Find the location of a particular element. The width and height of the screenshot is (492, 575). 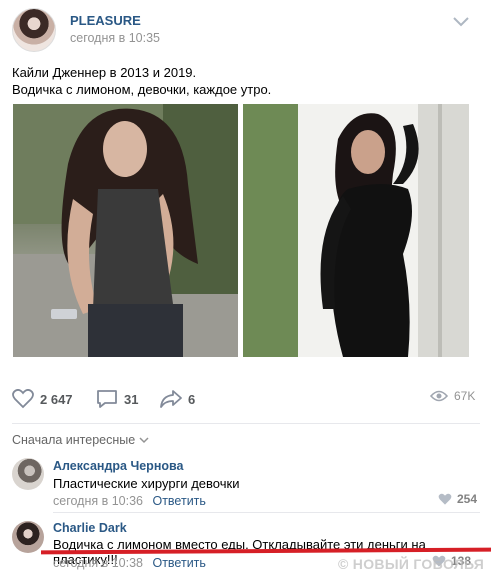

share-button: 6 is located at coordinates (177, 399).